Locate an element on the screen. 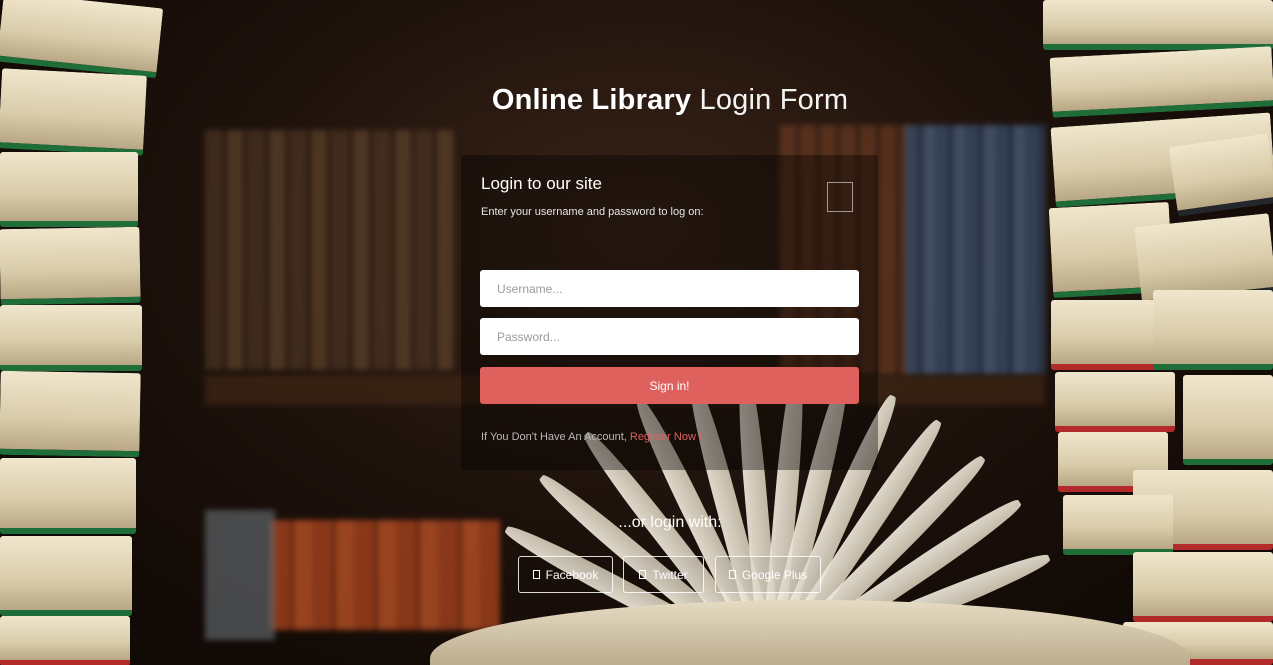 This screenshot has height=665, width=1273. login-title: Login to our site is located at coordinates (541, 183).